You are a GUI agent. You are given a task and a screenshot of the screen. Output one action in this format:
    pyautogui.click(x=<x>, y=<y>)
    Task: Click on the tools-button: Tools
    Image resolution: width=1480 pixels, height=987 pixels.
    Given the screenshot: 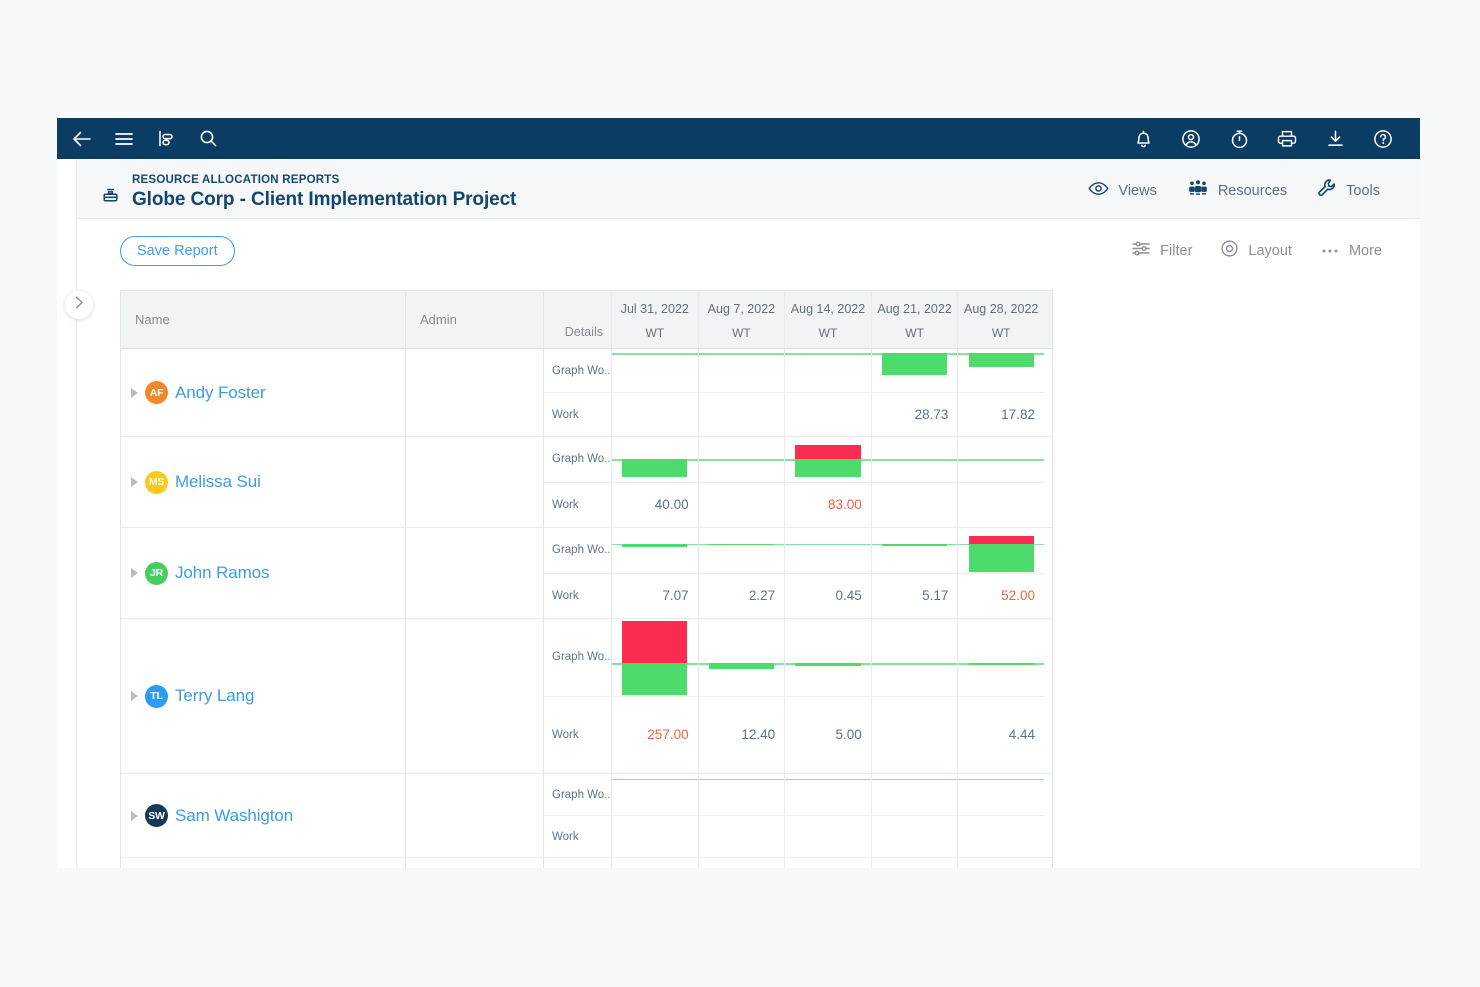 What is the action you would take?
    pyautogui.click(x=1348, y=190)
    